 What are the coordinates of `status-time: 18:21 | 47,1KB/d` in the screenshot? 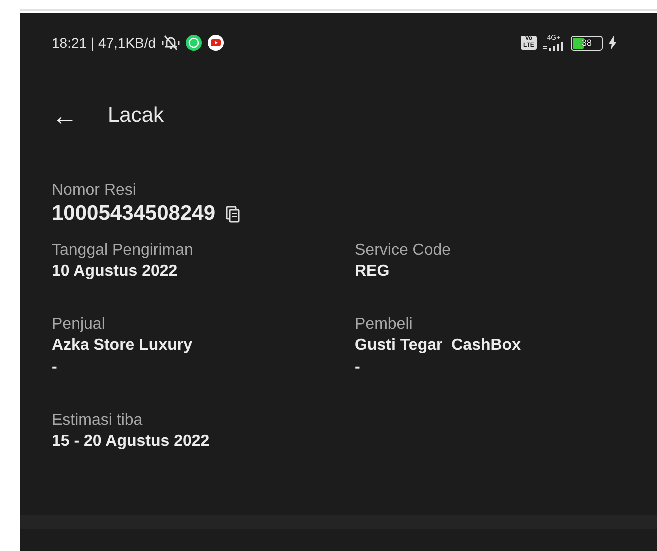 It's located at (104, 43).